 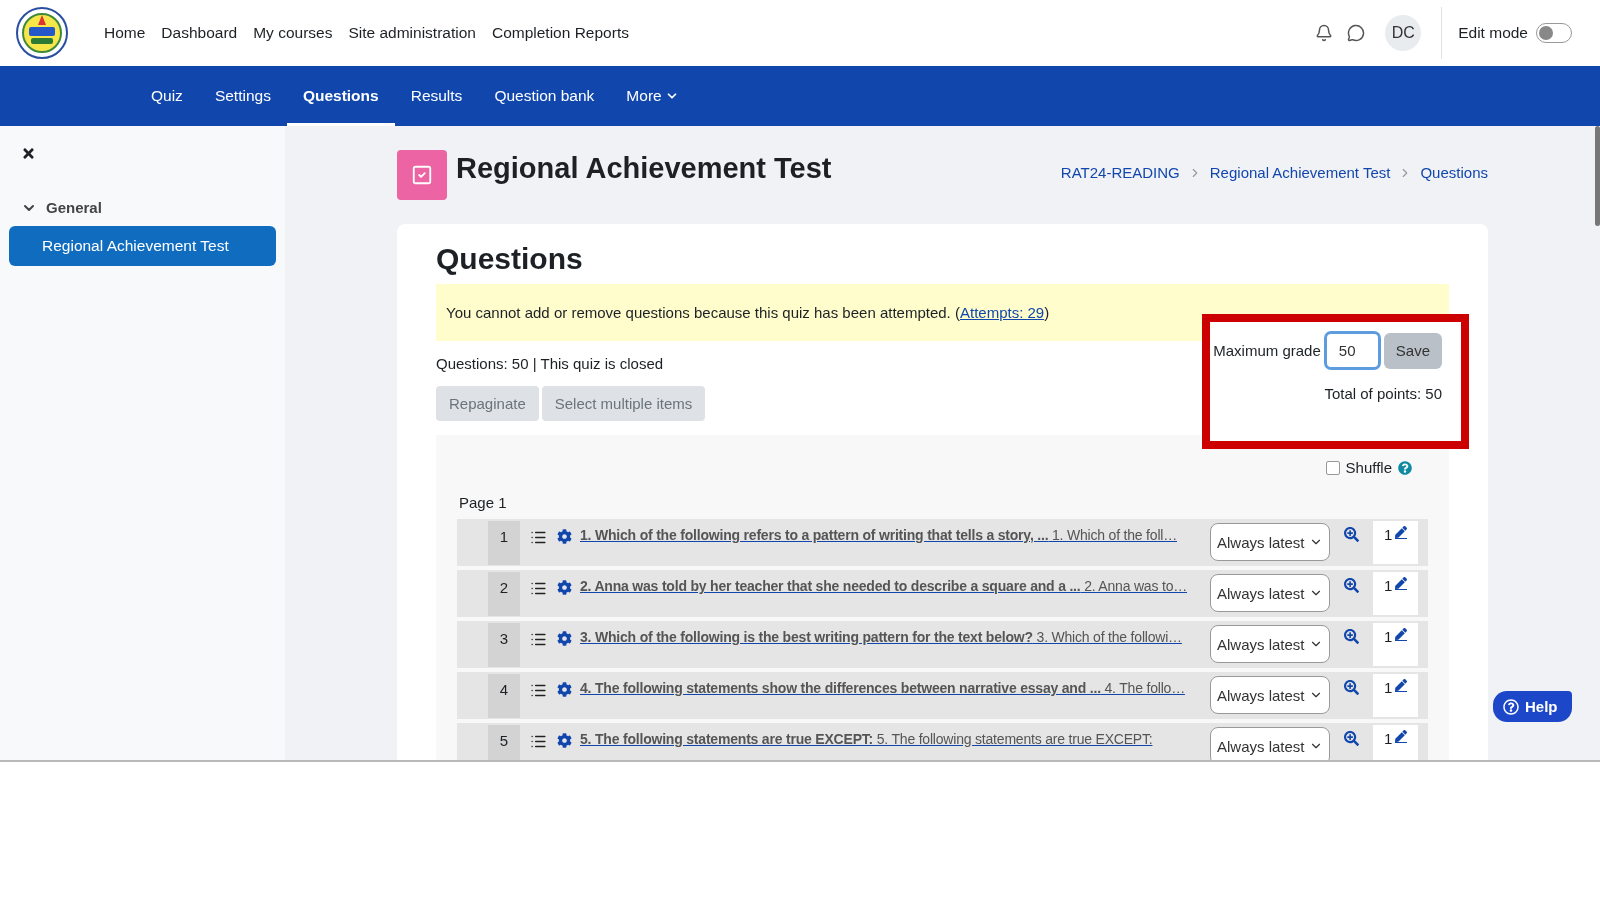 What do you see at coordinates (242, 96) in the screenshot?
I see `nav-tab: Settings` at bounding box center [242, 96].